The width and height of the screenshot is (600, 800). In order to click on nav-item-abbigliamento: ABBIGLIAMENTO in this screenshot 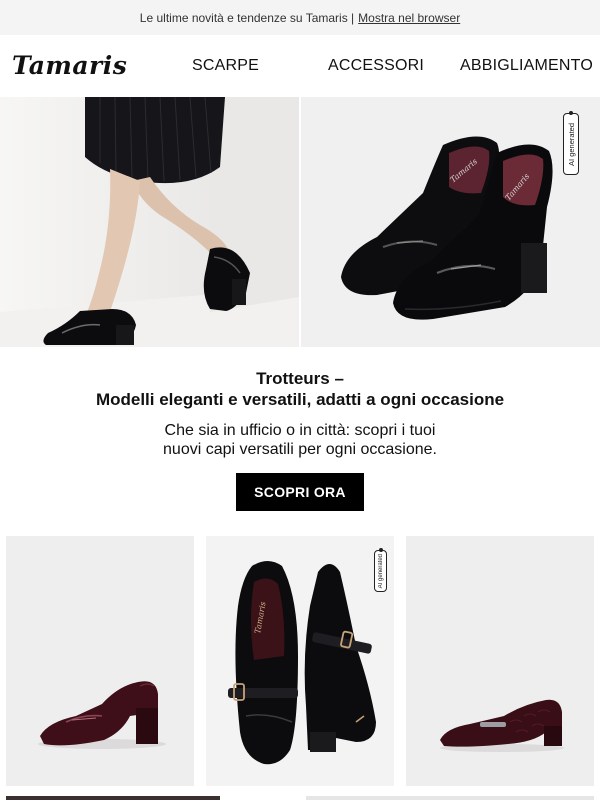, I will do `click(526, 66)`.